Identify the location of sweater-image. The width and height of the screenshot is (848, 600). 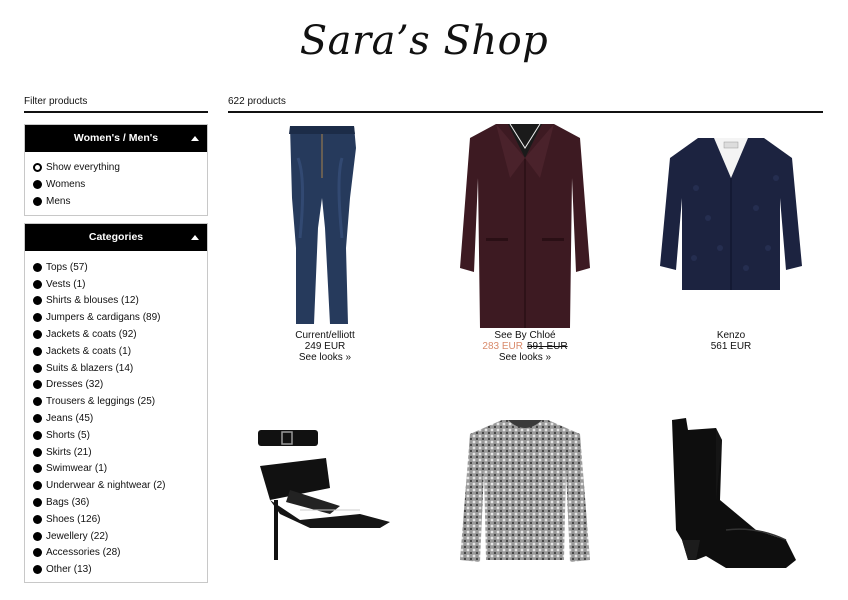
(525, 495).